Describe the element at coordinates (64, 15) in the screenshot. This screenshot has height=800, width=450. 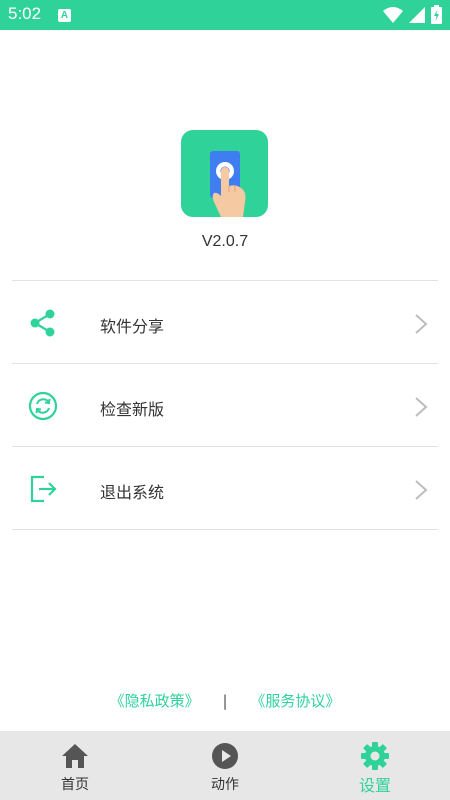
I see `notification-badge: A` at that location.